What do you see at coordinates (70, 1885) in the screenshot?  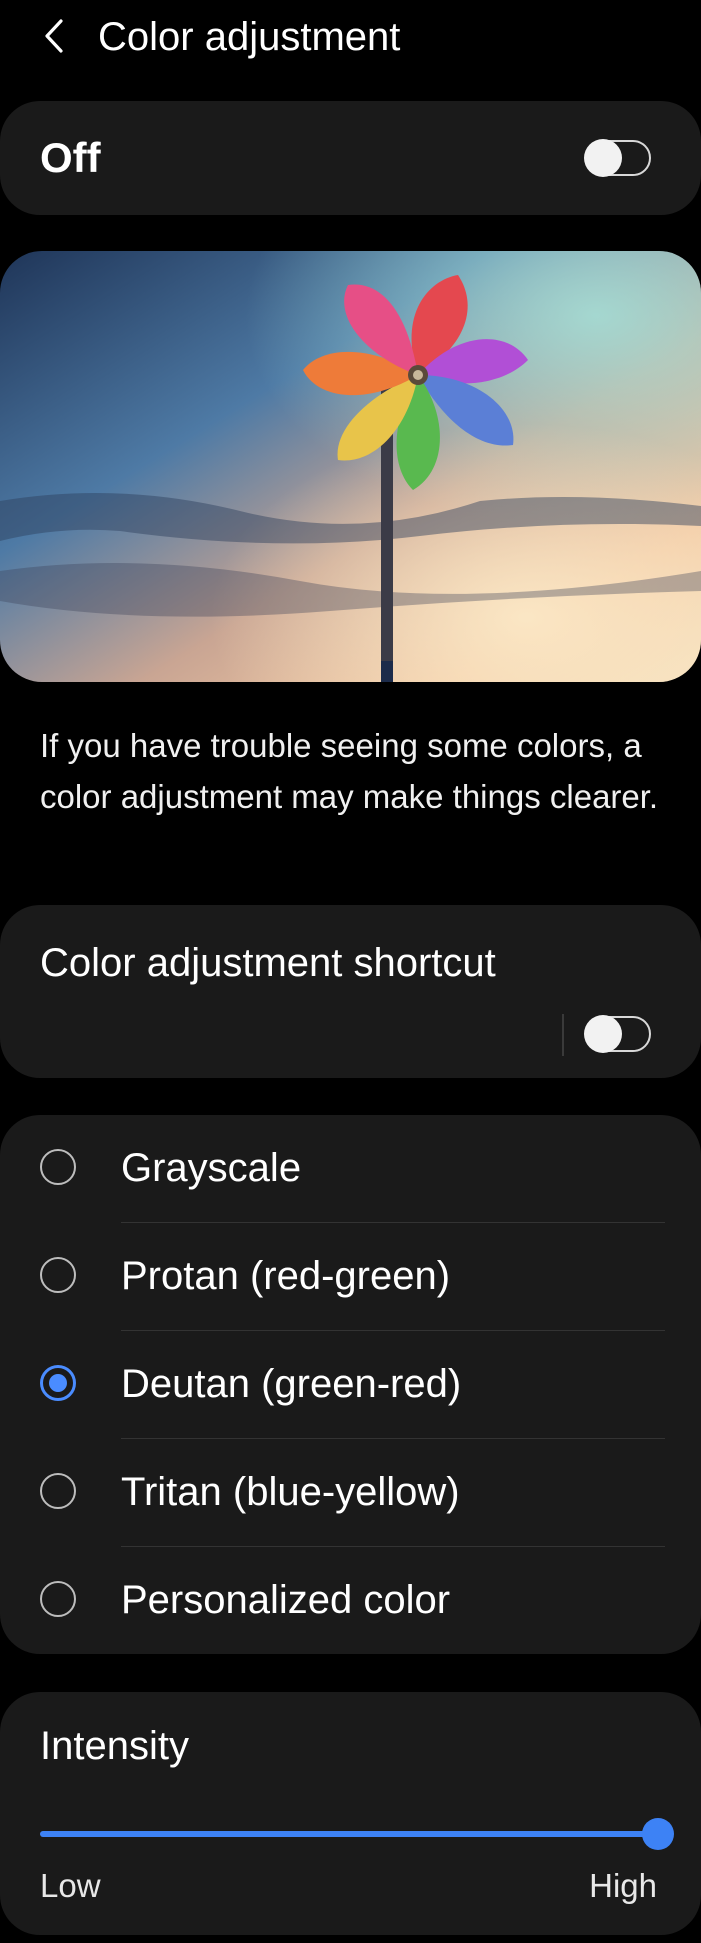 I see `slider-low-label: Low` at bounding box center [70, 1885].